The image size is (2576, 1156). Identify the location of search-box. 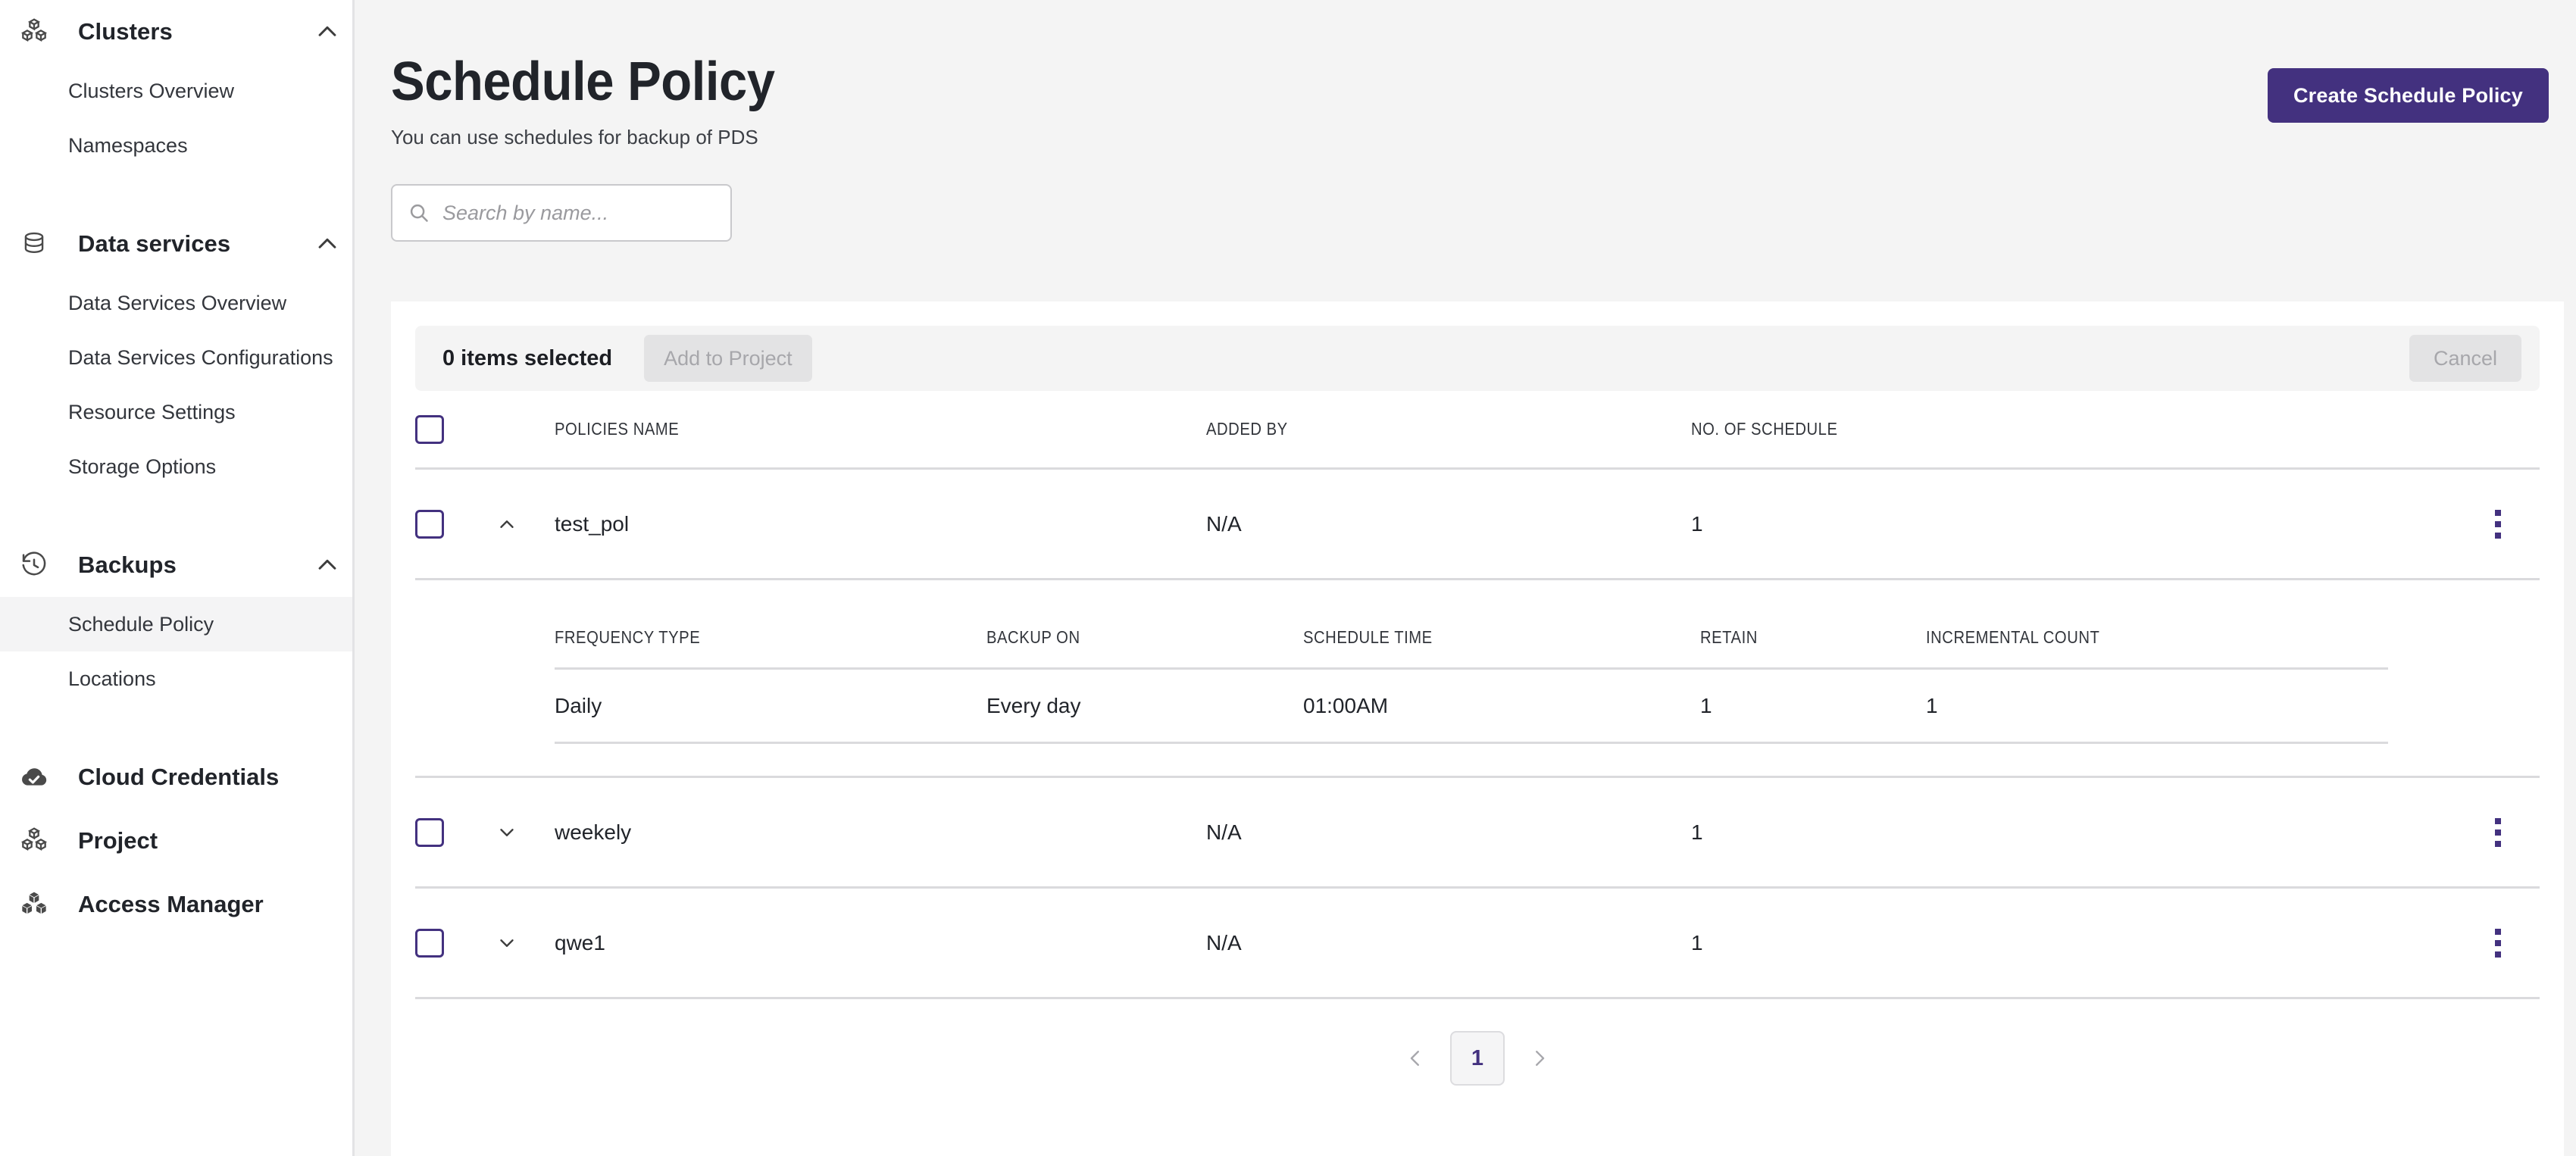
(561, 213).